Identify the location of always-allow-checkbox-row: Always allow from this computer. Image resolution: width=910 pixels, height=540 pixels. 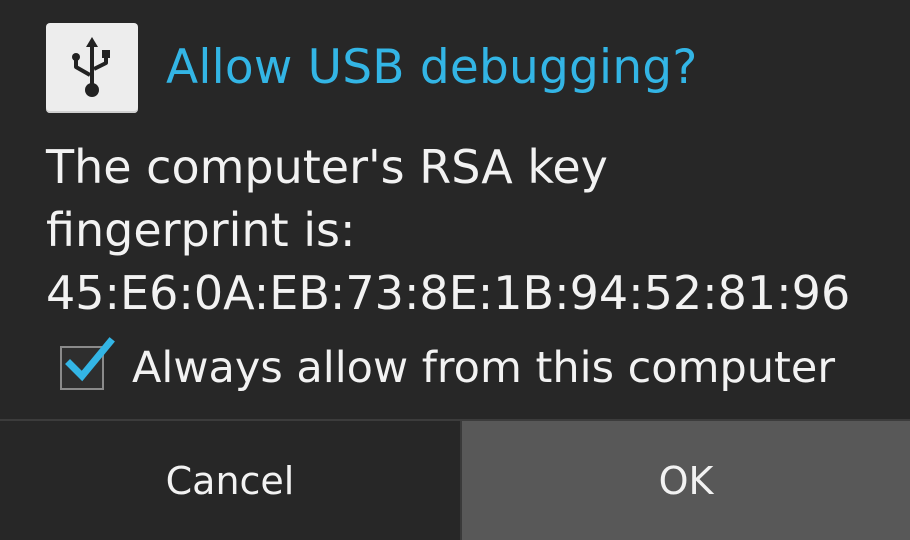
(448, 366).